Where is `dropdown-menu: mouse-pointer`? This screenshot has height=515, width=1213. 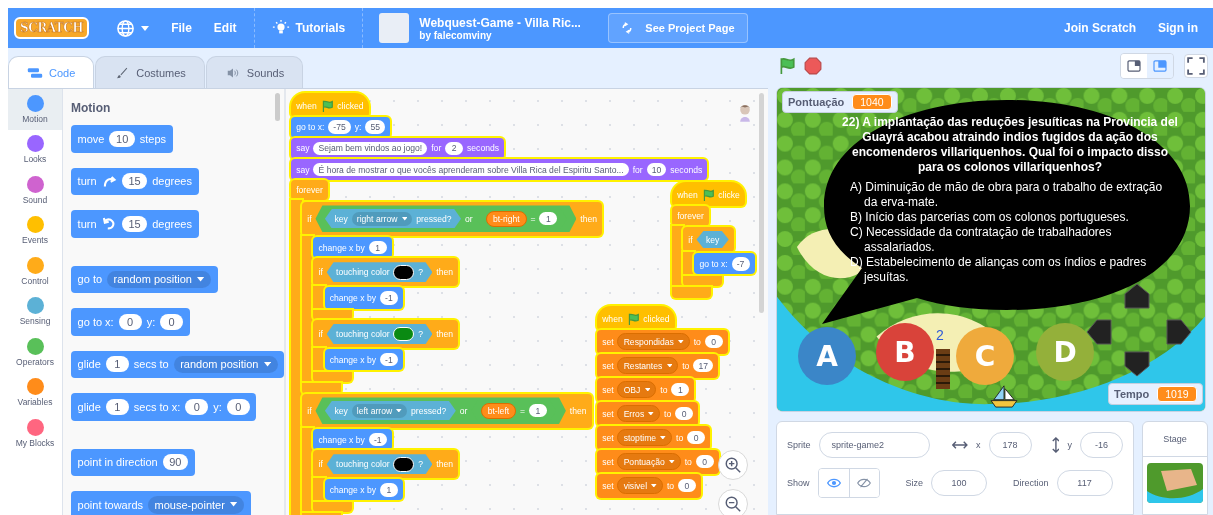
dropdown-menu: mouse-pointer is located at coordinates (196, 505).